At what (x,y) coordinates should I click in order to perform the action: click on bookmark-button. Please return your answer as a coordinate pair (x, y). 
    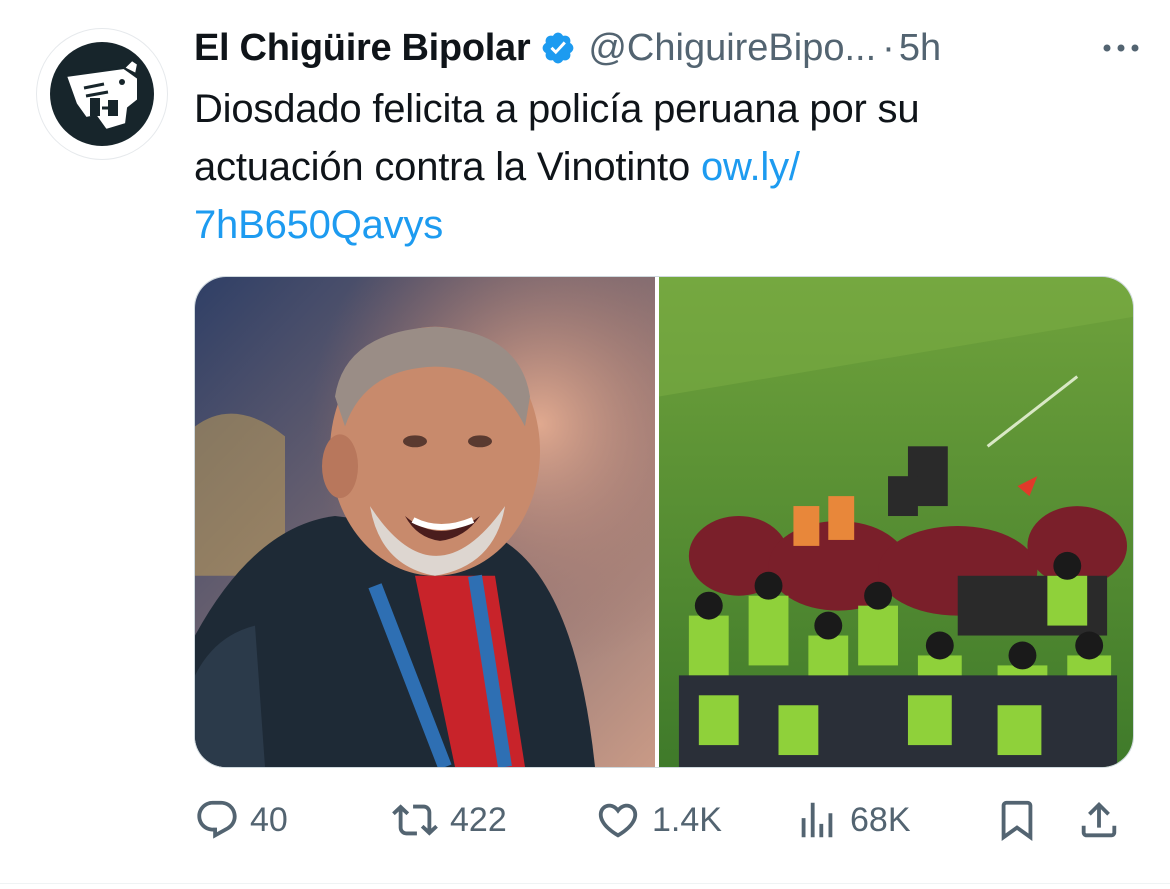
    Looking at the image, I should click on (1017, 820).